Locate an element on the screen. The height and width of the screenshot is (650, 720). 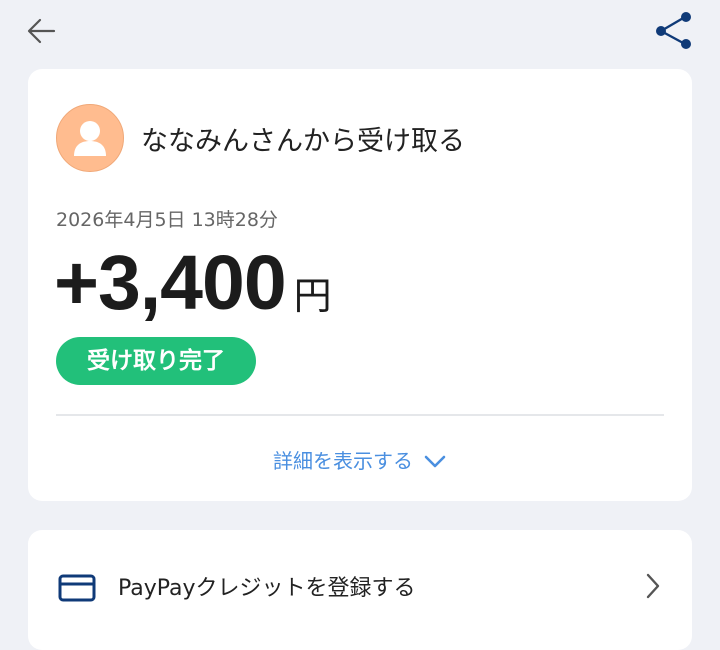
arrow-left-icon is located at coordinates (41, 31).